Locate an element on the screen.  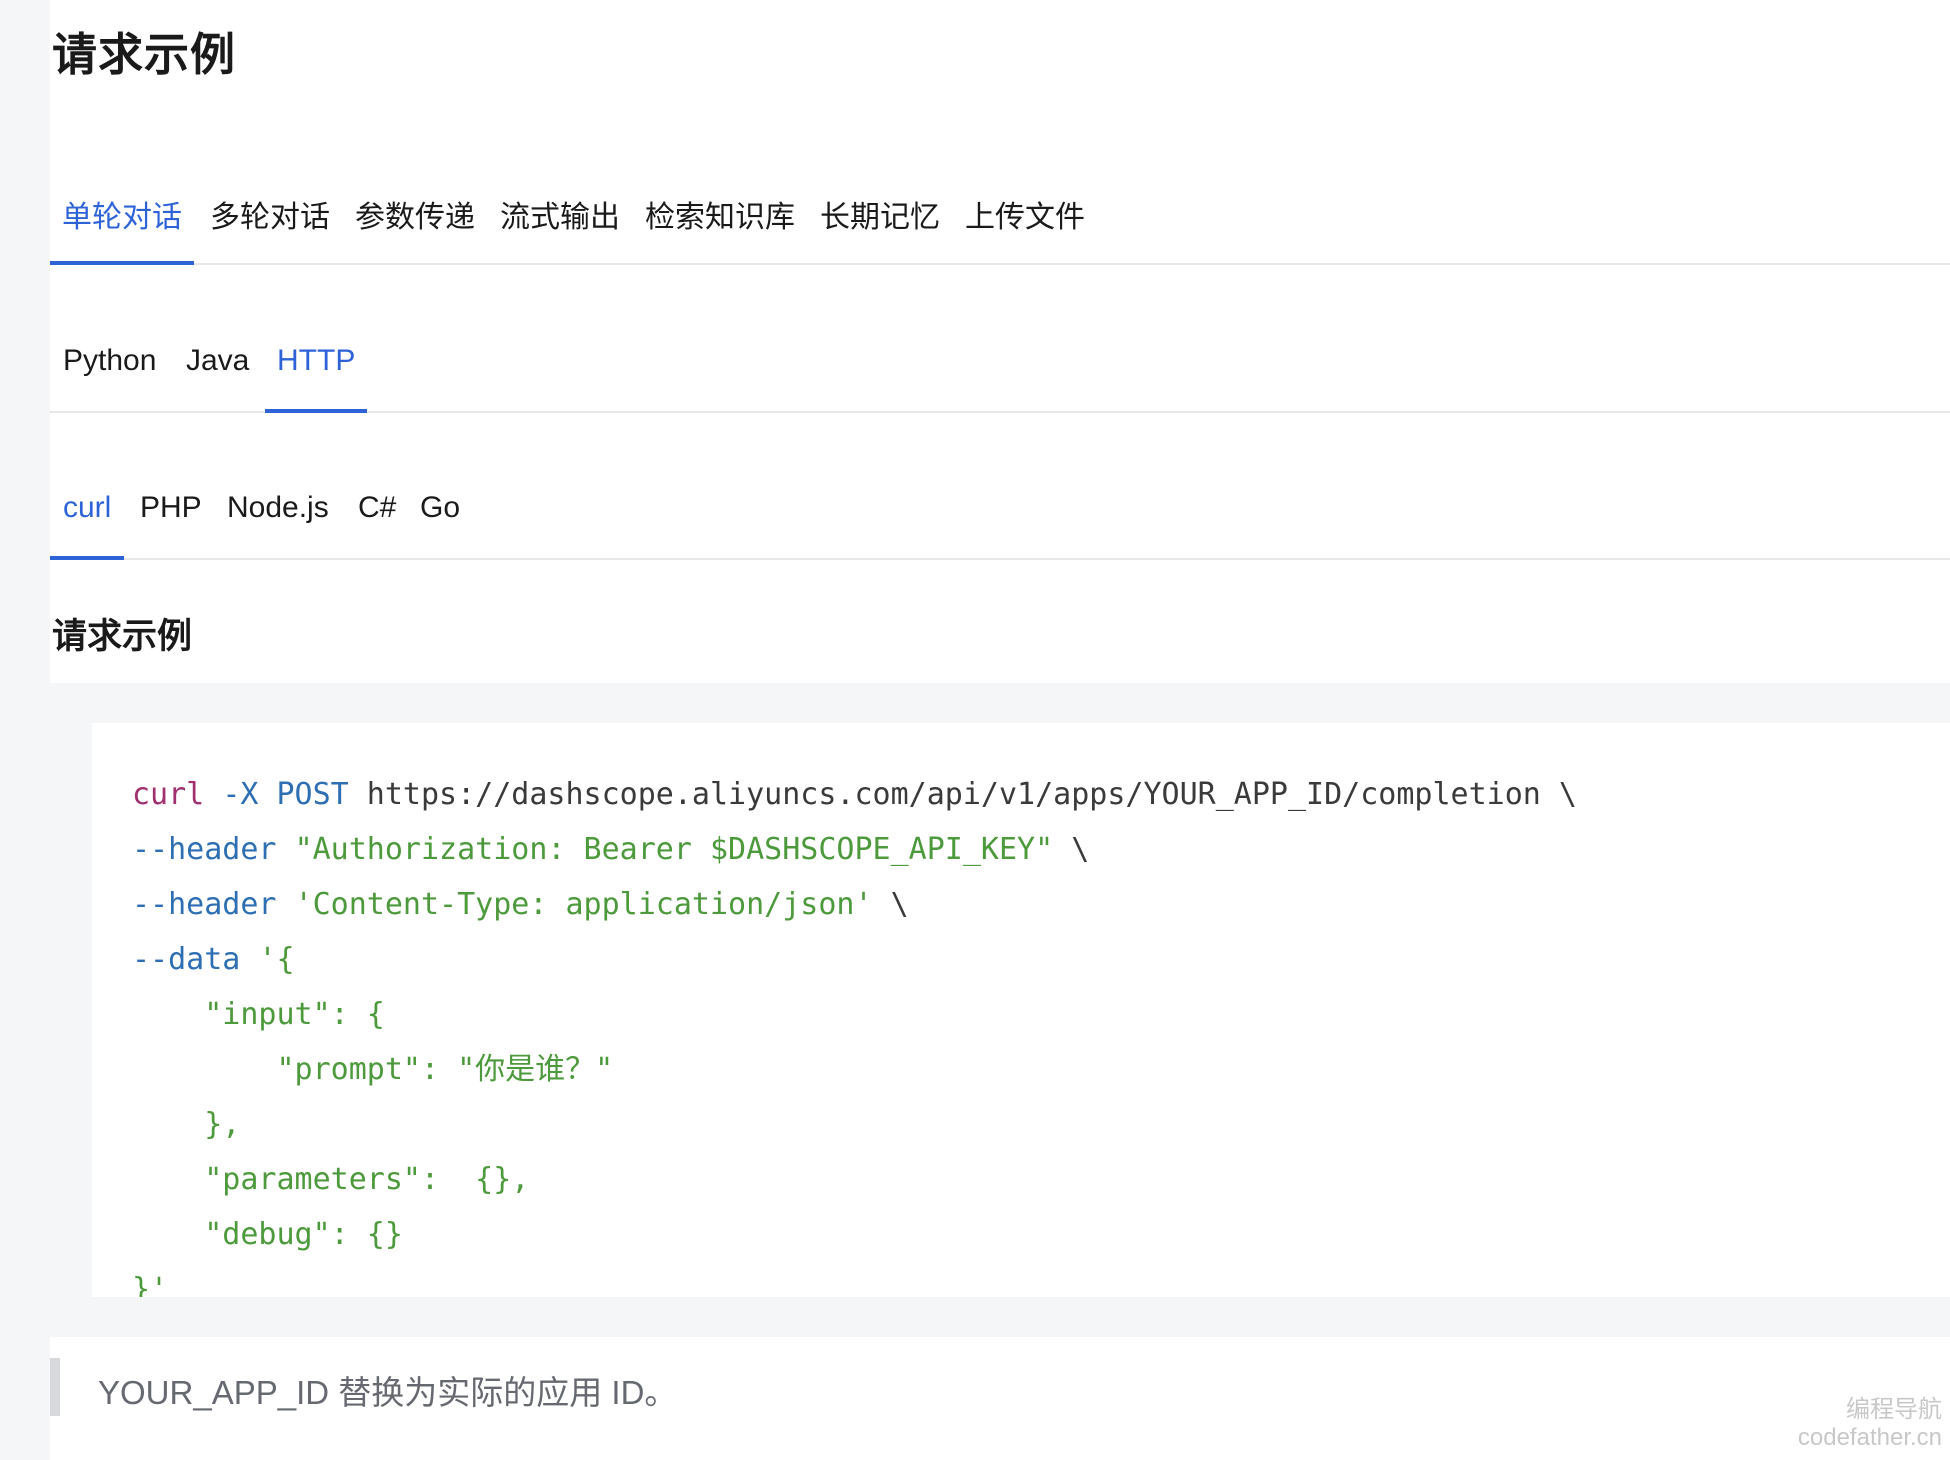
note-callout: YOUR_APP_ID 替换为实际的应用 ID。 is located at coordinates (1000, 1387).